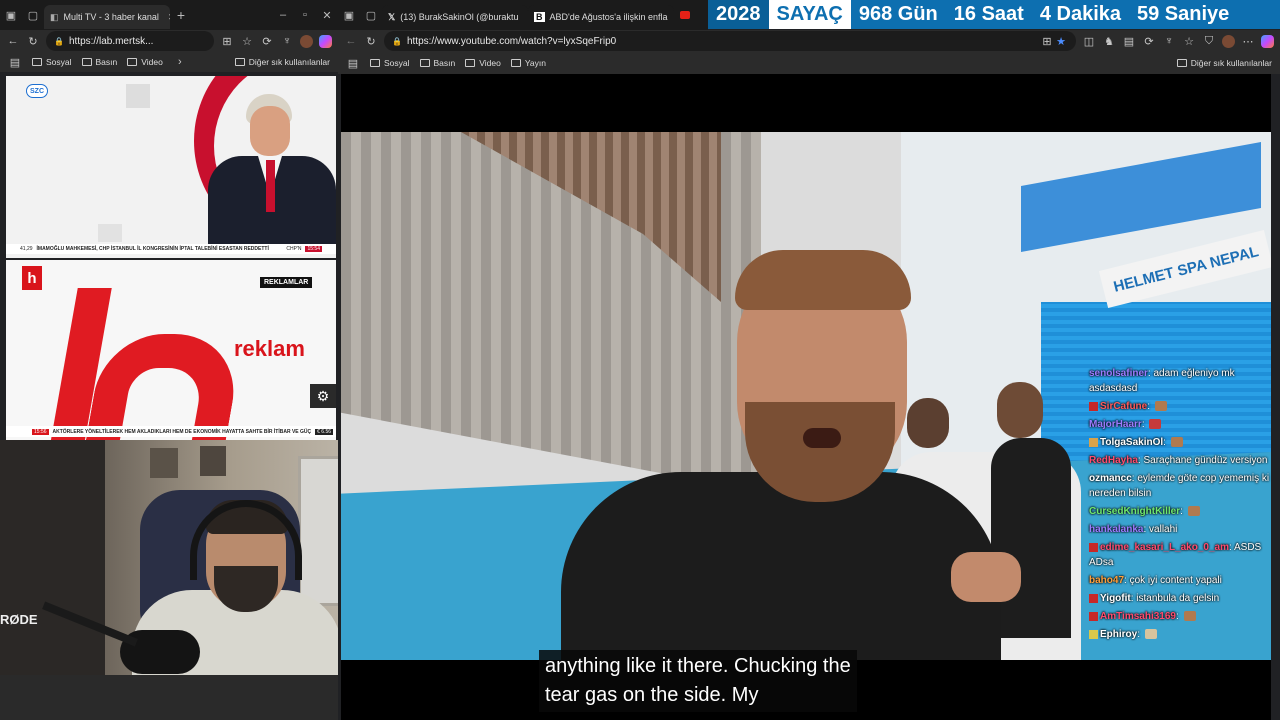  I want to click on tv2-ticker-time: 15:56, so click(40, 431).